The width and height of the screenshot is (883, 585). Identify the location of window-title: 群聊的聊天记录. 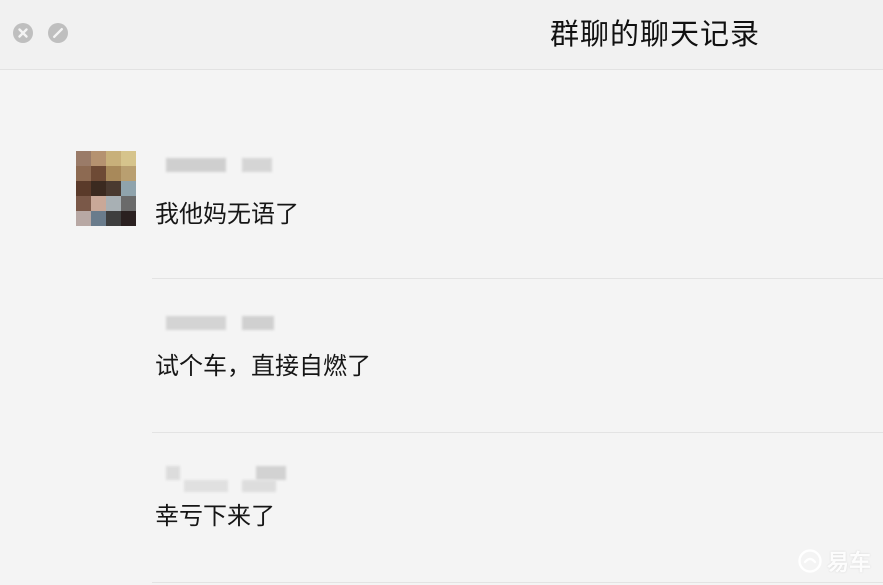
(654, 34).